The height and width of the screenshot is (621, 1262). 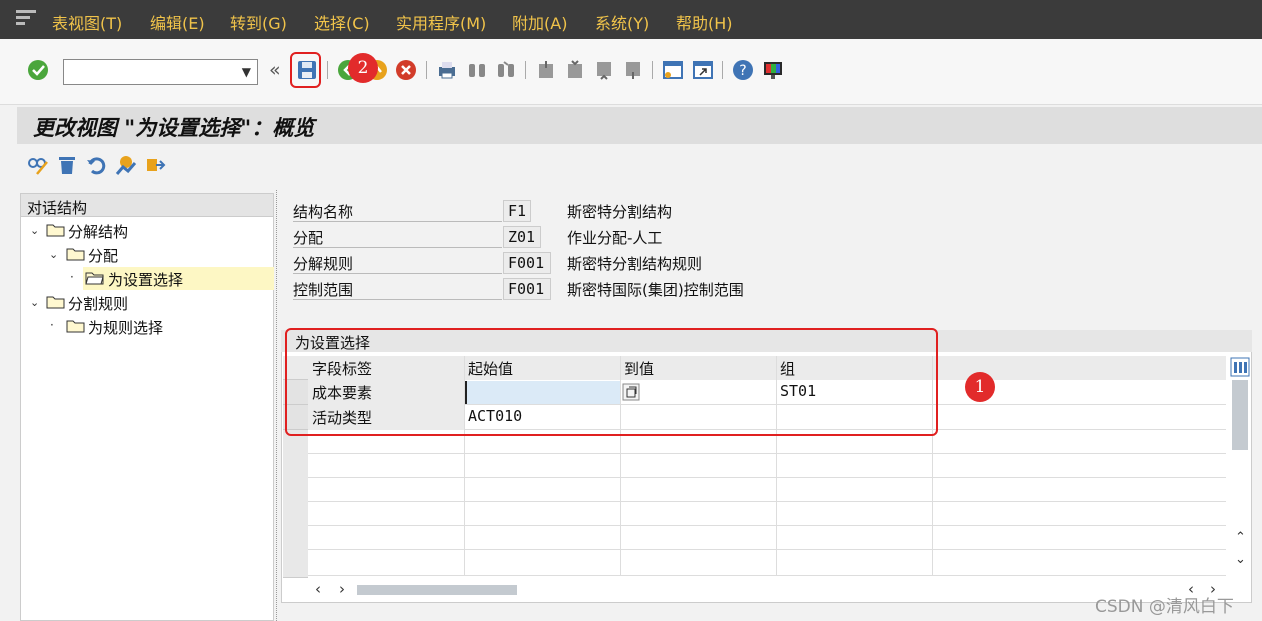 What do you see at coordinates (622, 22) in the screenshot?
I see `menu-system: 系统(Y)` at bounding box center [622, 22].